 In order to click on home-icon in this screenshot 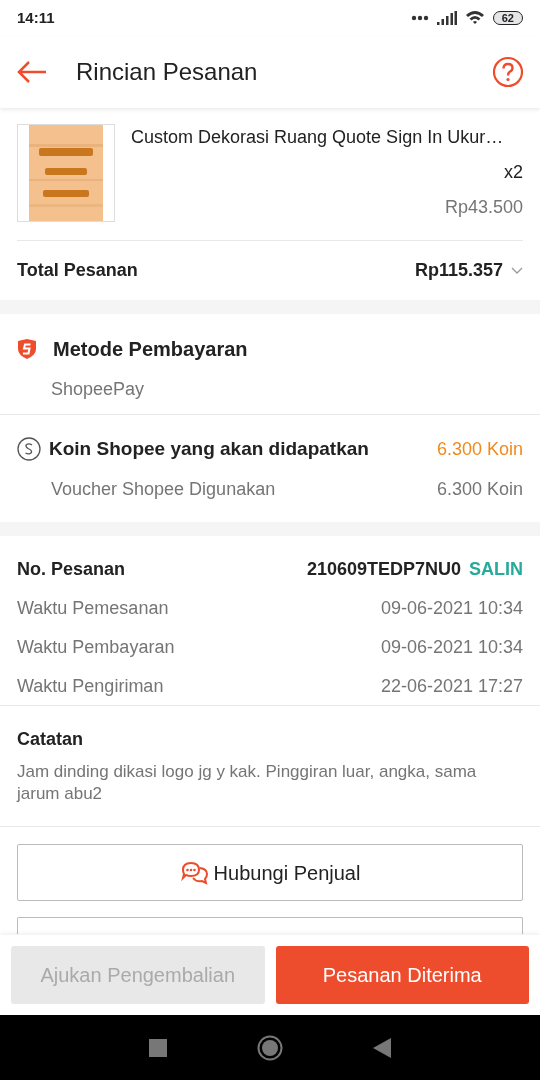, I will do `click(270, 1047)`.